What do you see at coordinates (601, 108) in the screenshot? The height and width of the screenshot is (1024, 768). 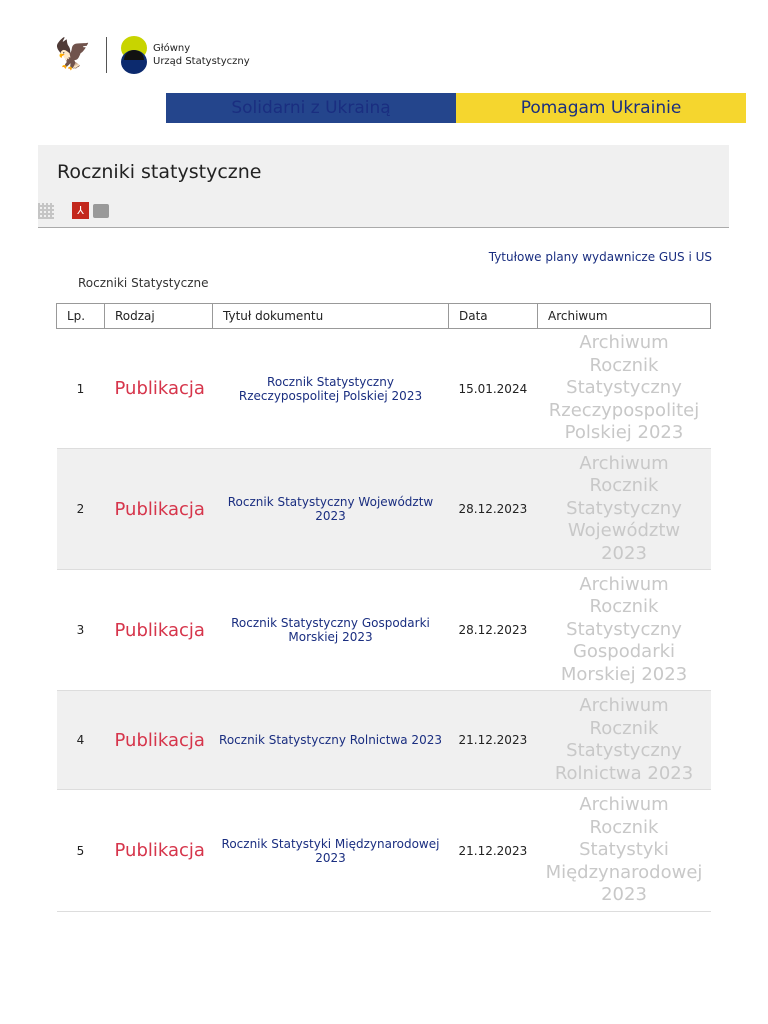 I see `pomagam-link: Pomagam Ukrainie` at bounding box center [601, 108].